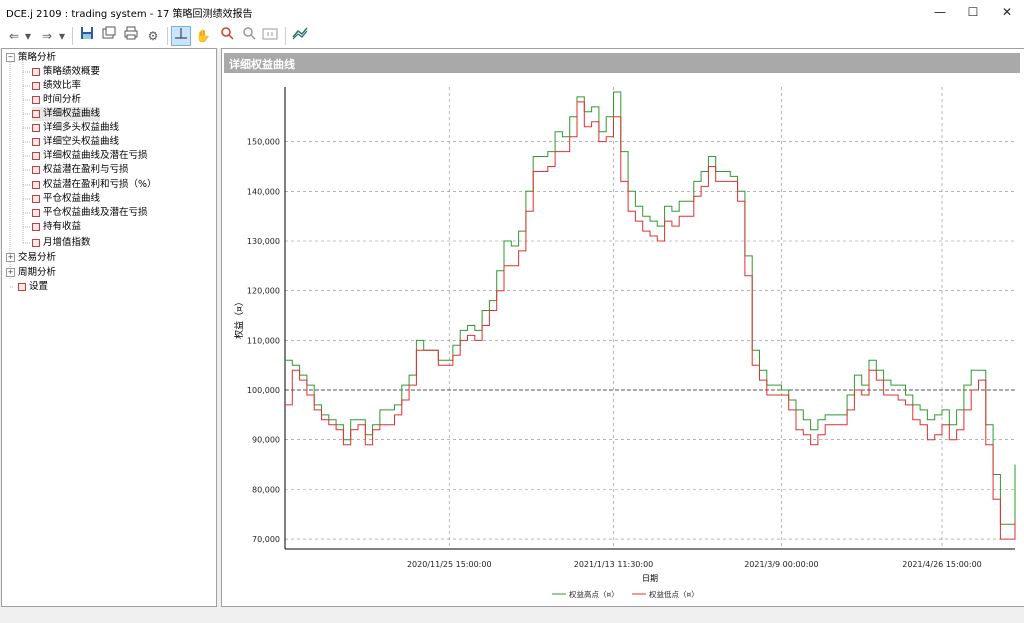 Image resolution: width=1024 pixels, height=623 pixels. I want to click on x-axis-label: 日期, so click(650, 578).